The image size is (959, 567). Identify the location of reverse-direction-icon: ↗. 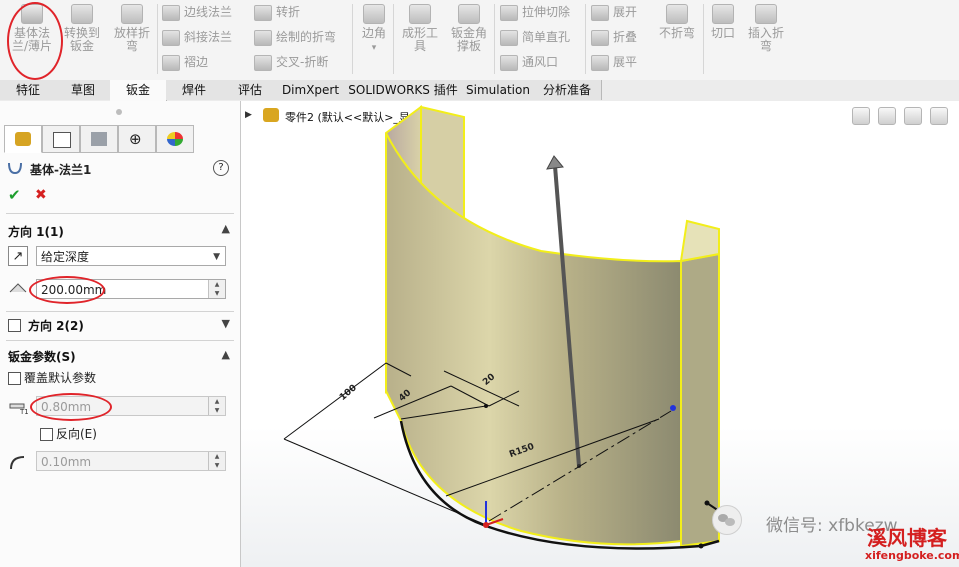
(18, 256).